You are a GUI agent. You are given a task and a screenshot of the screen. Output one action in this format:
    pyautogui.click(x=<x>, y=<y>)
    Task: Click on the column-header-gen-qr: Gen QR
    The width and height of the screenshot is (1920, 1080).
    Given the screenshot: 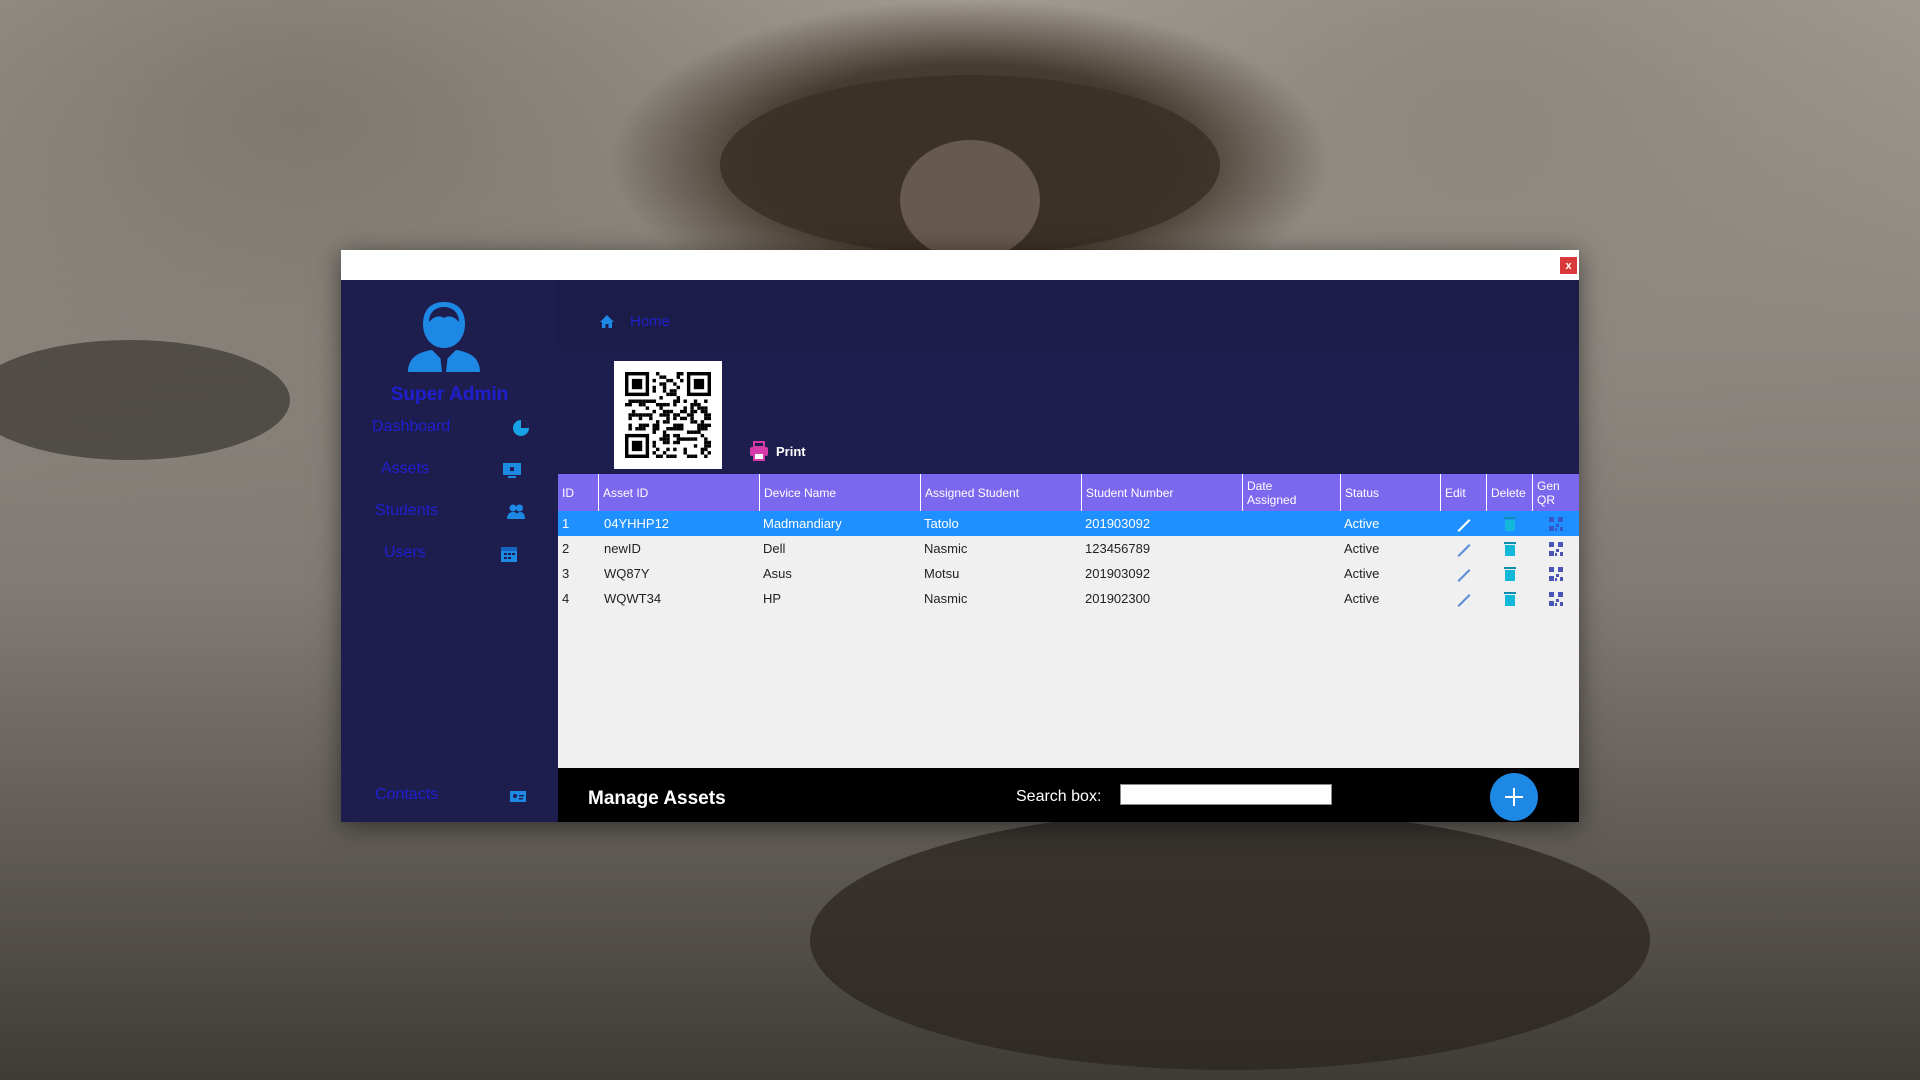 What is the action you would take?
    pyautogui.click(x=1556, y=492)
    